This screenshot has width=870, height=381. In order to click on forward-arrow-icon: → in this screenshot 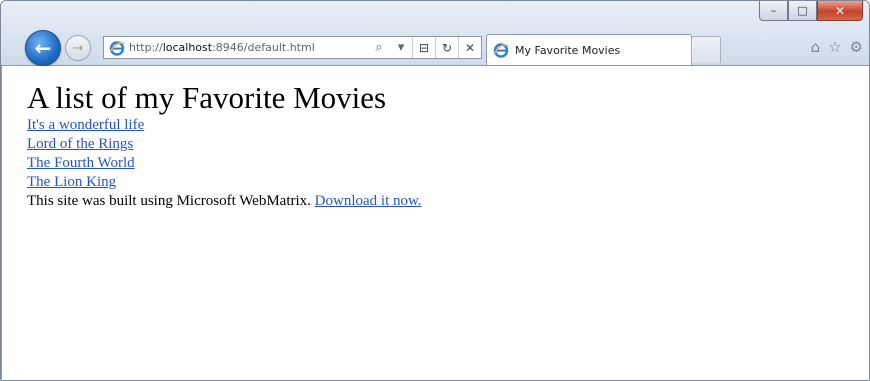, I will do `click(78, 48)`.